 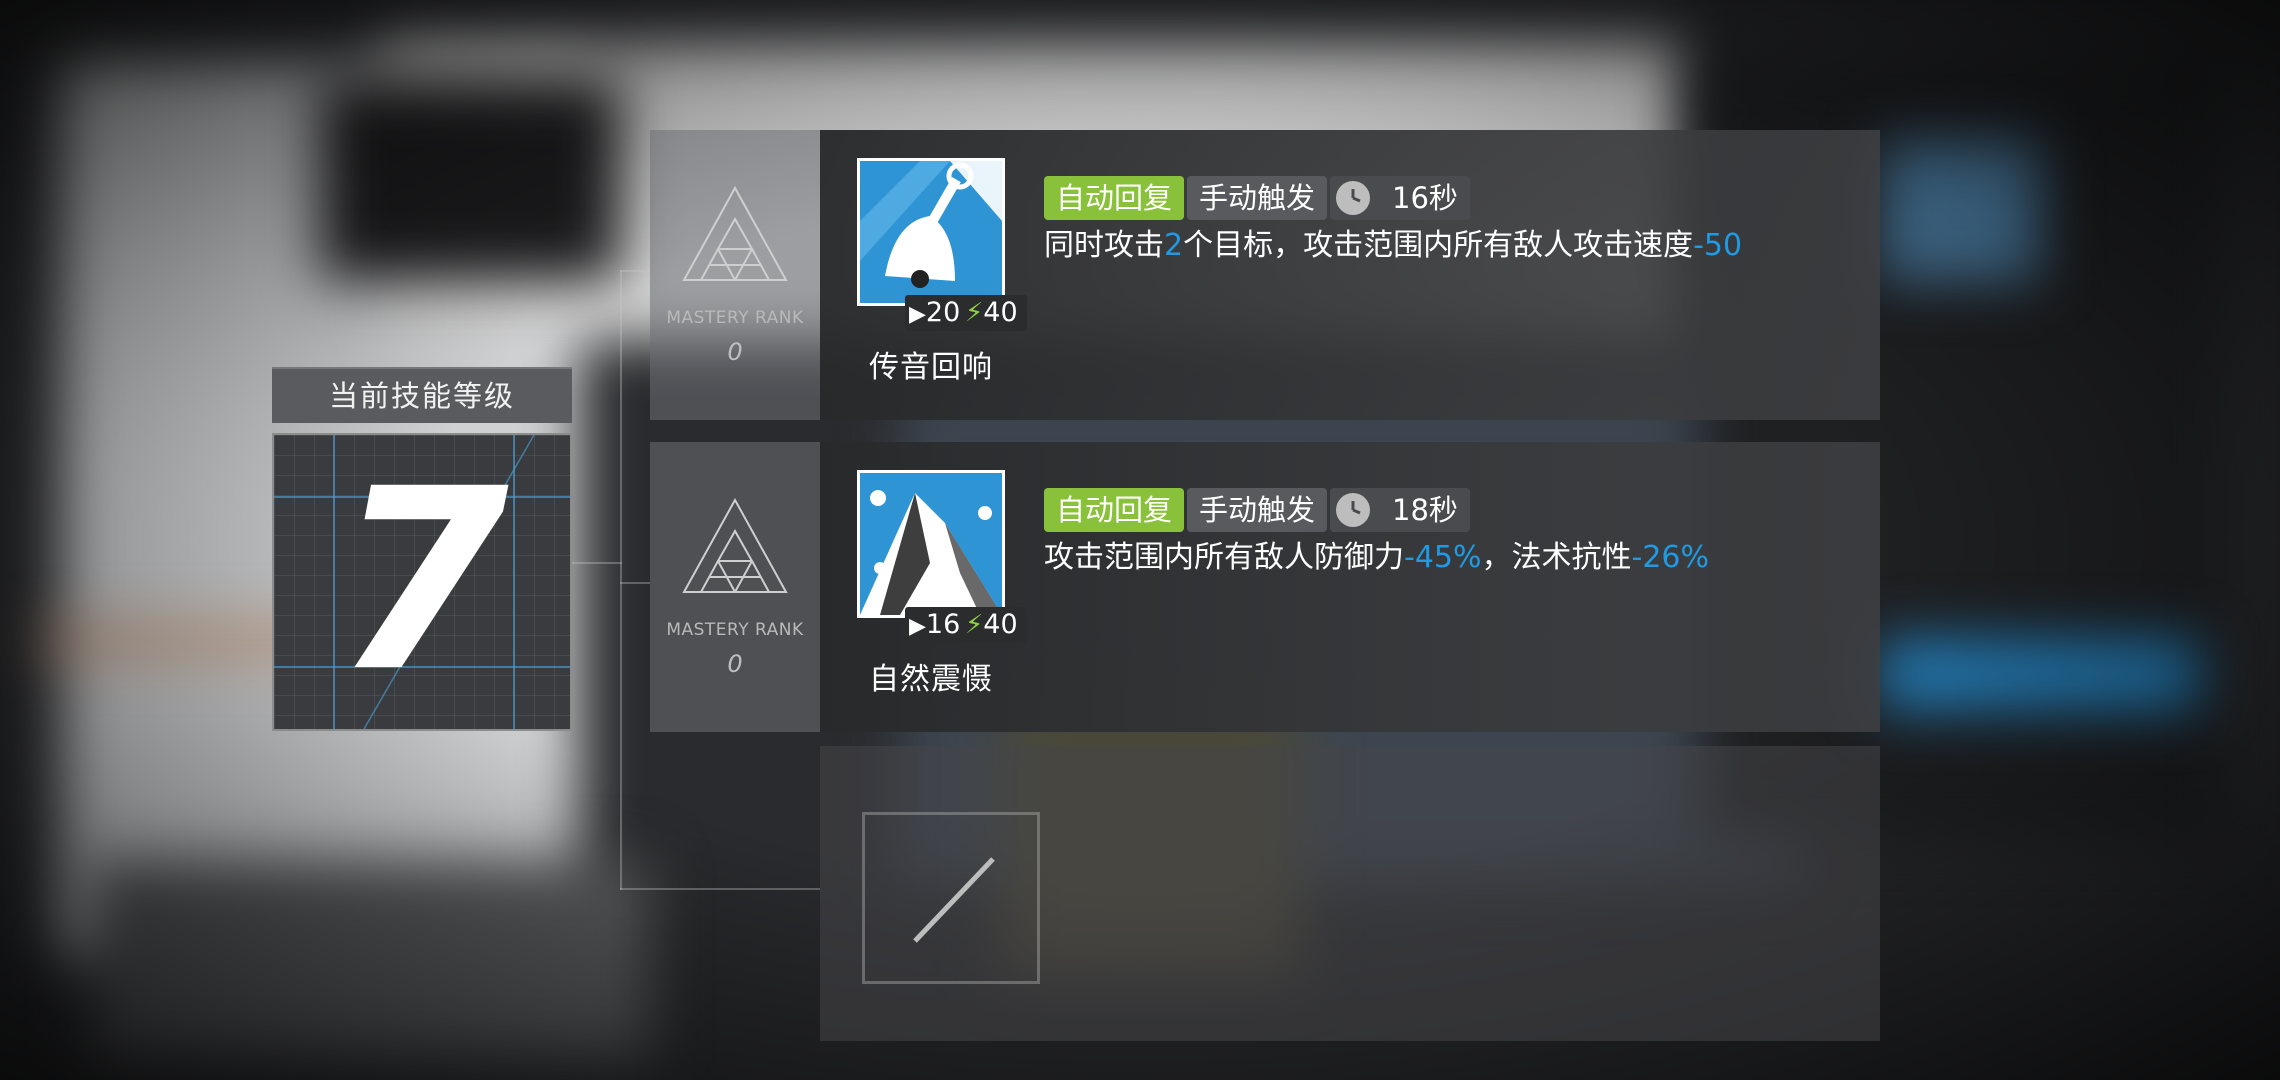 I want to click on bell-skill-icon, so click(x=931, y=232).